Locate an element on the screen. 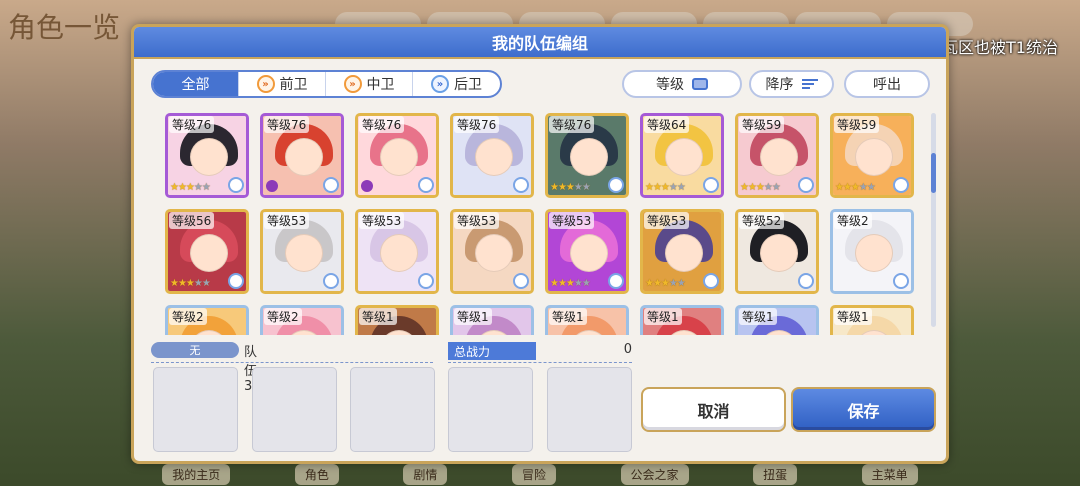  nav-story: 剧情 is located at coordinates (425, 474).